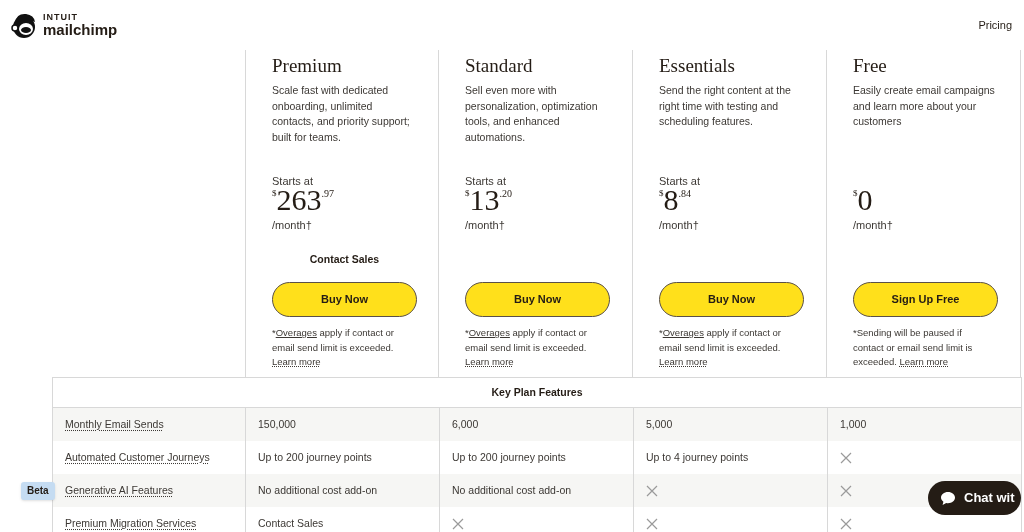  I want to click on plan-description: Scale fast with dedicated onboarding, unlimited contacts, and priority support; built for teams., so click(341, 114).